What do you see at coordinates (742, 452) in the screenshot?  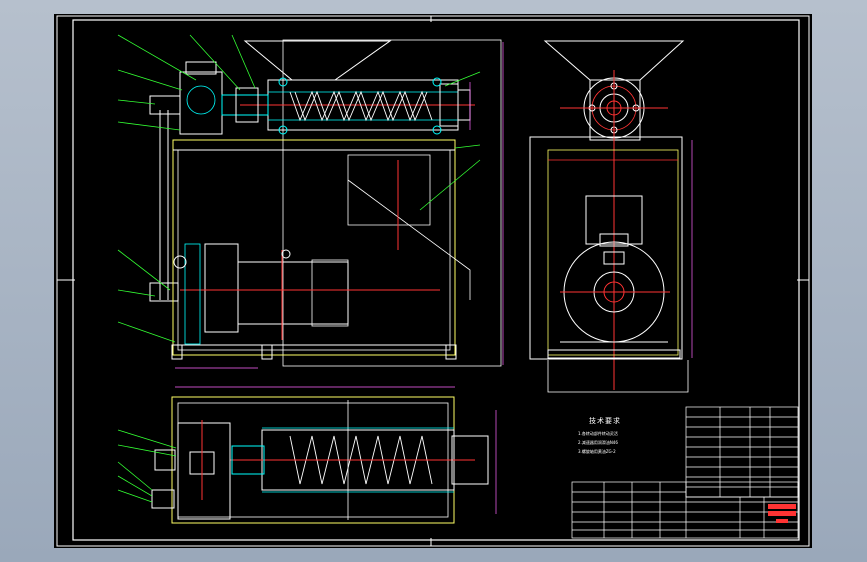 I see `parts-list` at bounding box center [742, 452].